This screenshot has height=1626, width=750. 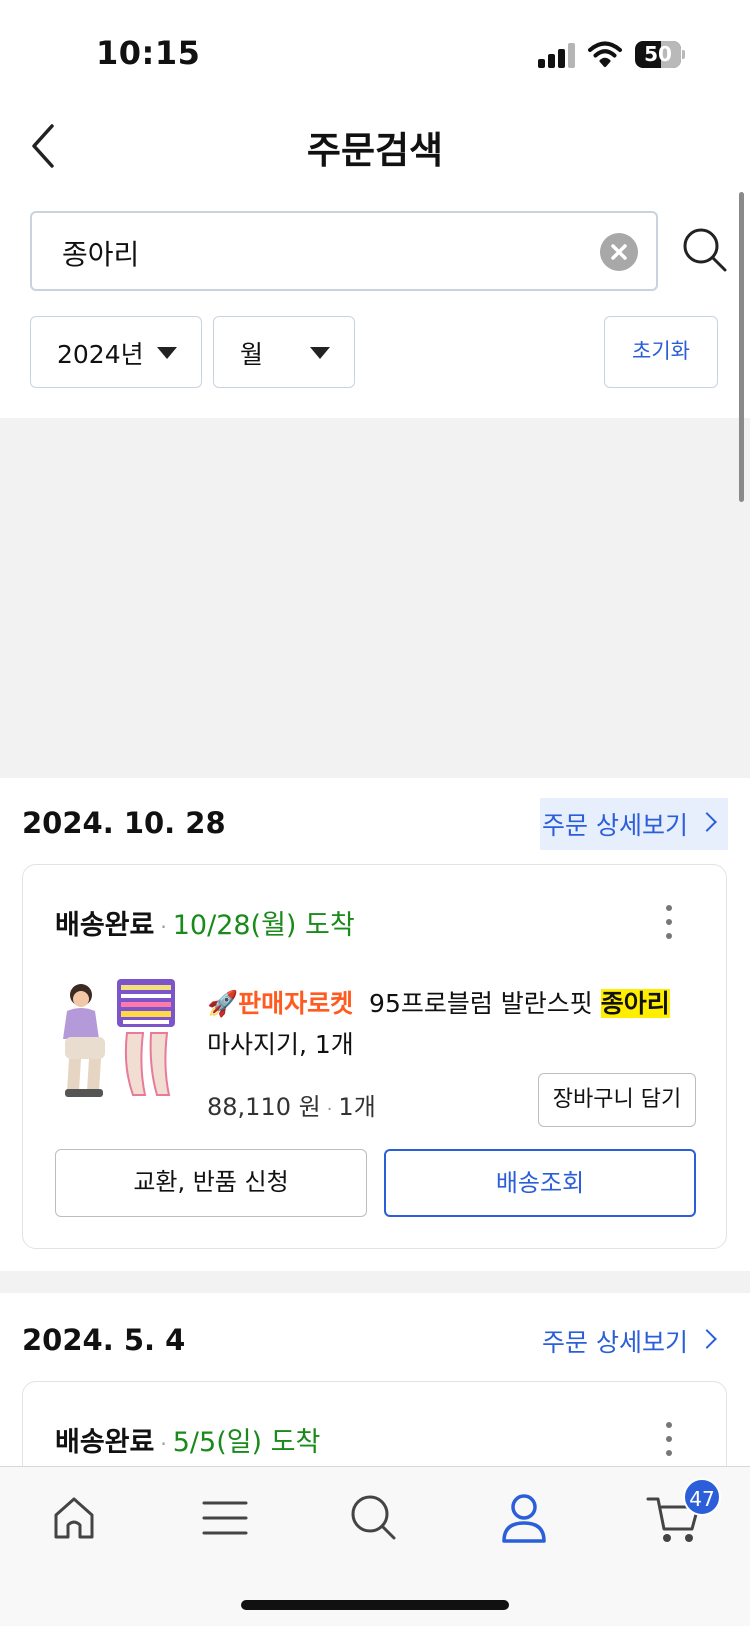 What do you see at coordinates (452, 1024) in the screenshot?
I see `product-name: 🚀판매자로켓 95프로블럼 발란스핏 종아리 마사지기, 1개` at bounding box center [452, 1024].